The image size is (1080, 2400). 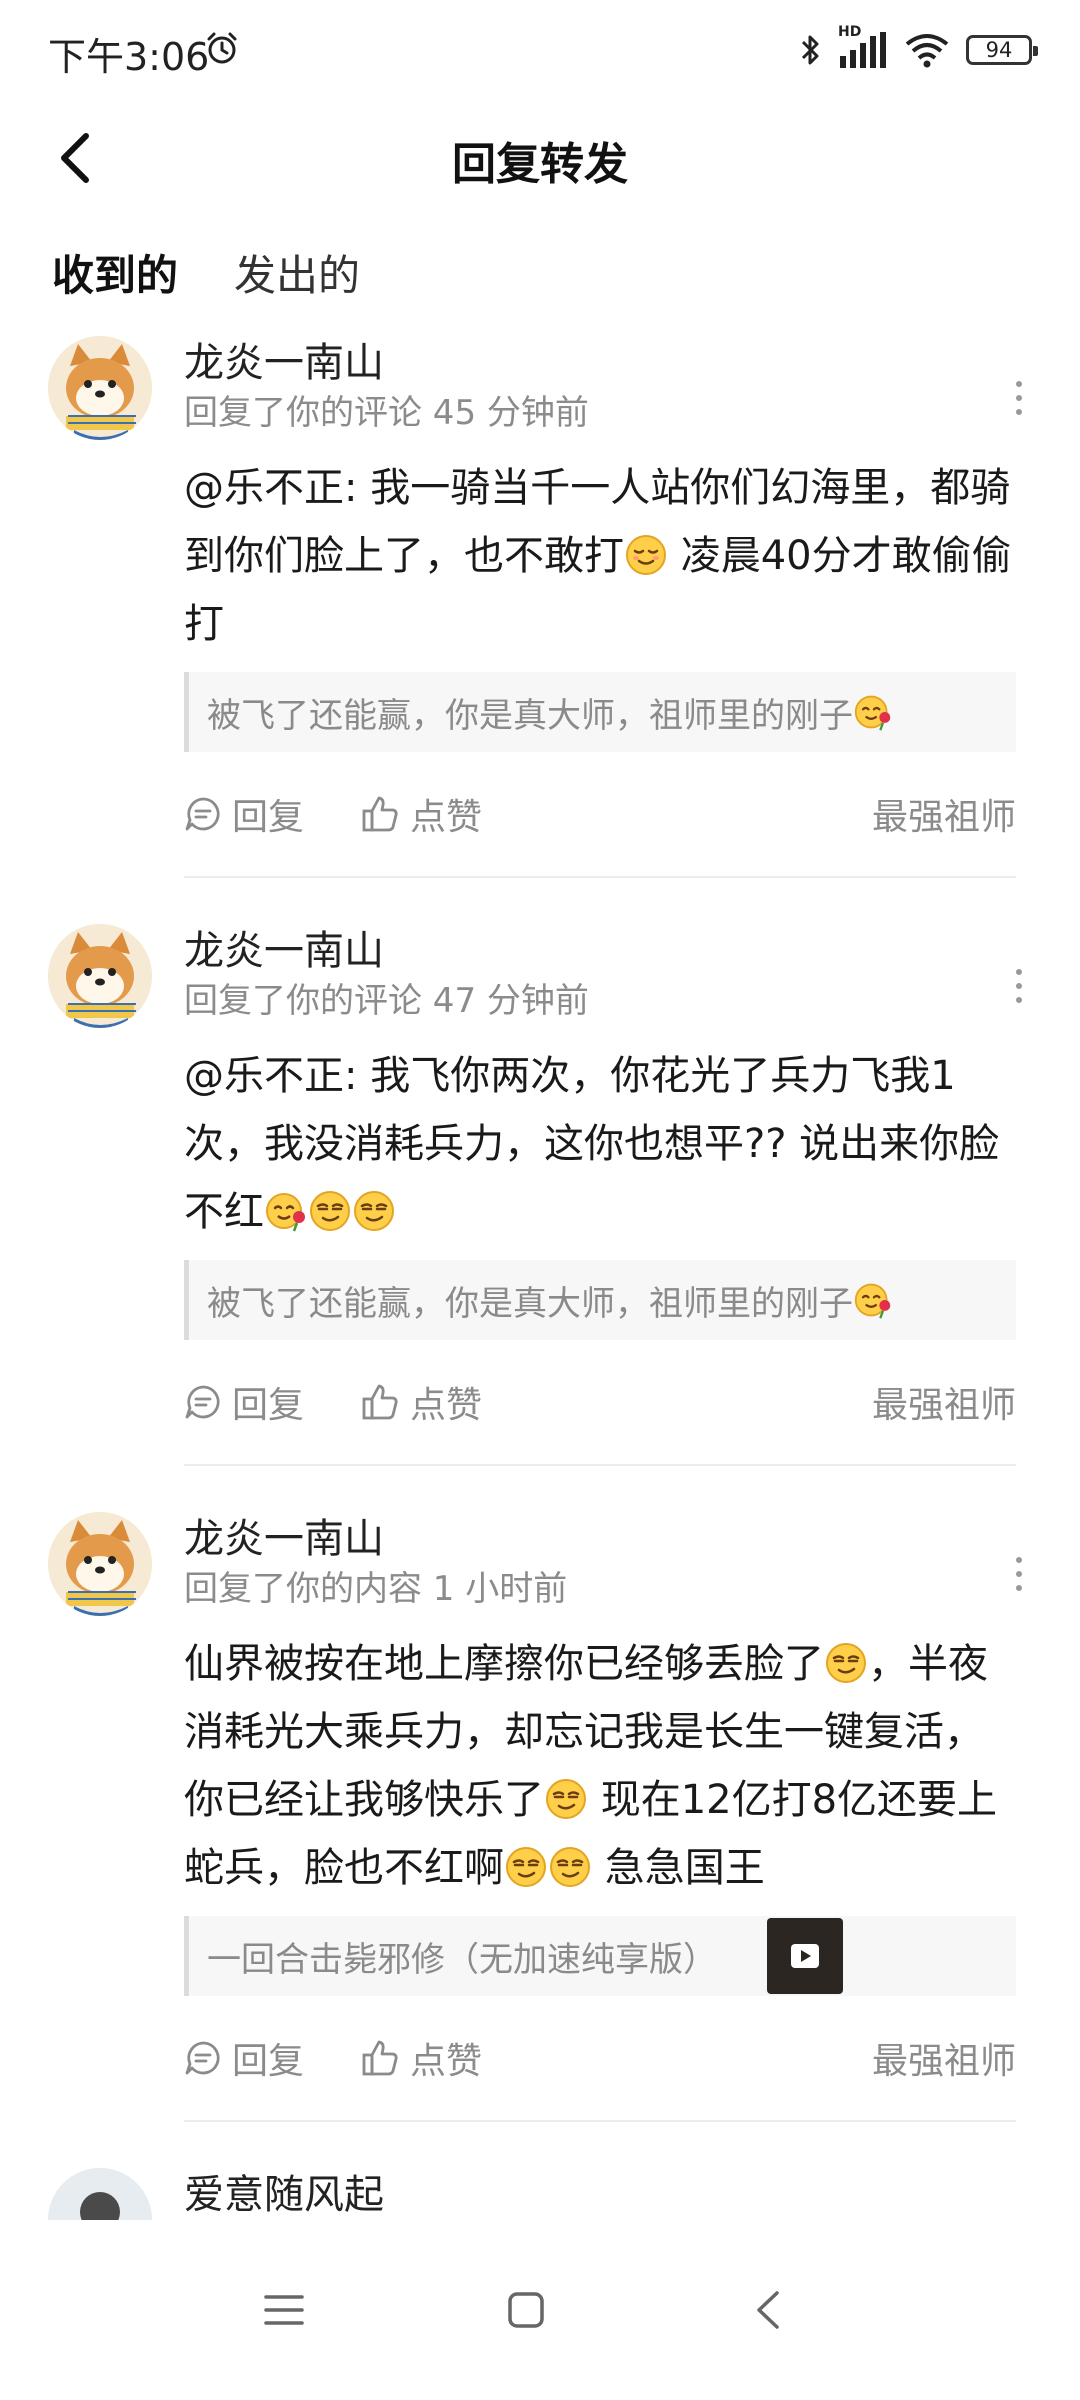 I want to click on tab-bar: 收到的 发出的, so click(x=540, y=277).